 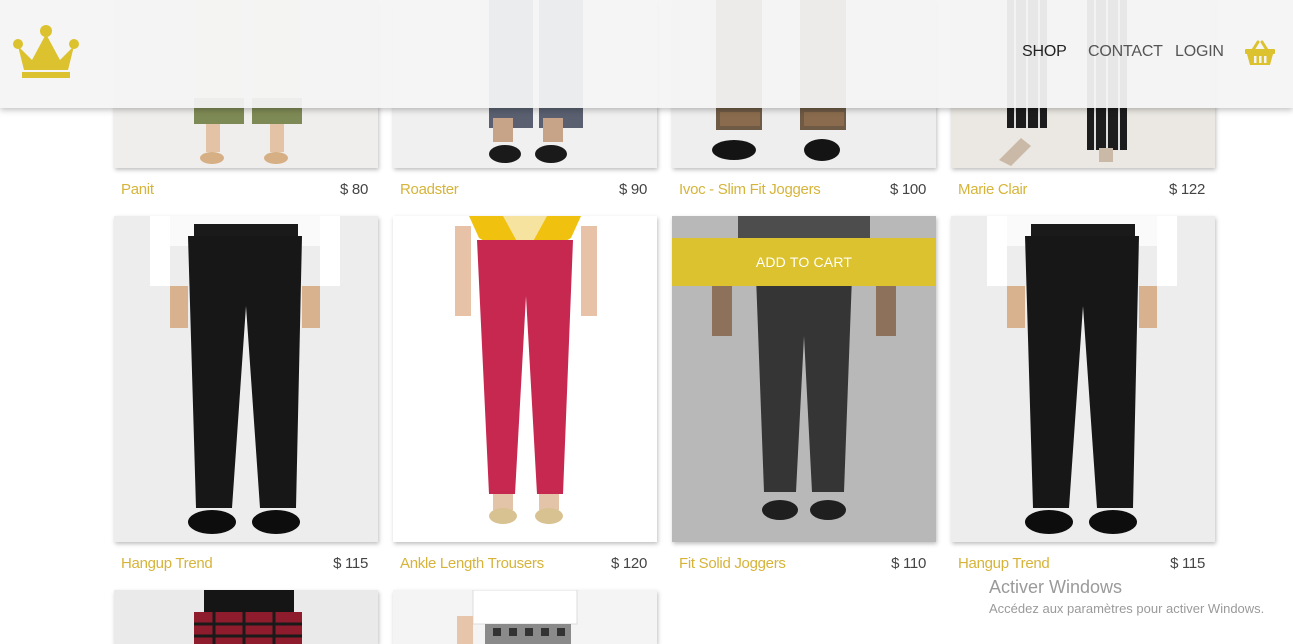 What do you see at coordinates (1199, 52) in the screenshot?
I see `nav-login: LOGIN` at bounding box center [1199, 52].